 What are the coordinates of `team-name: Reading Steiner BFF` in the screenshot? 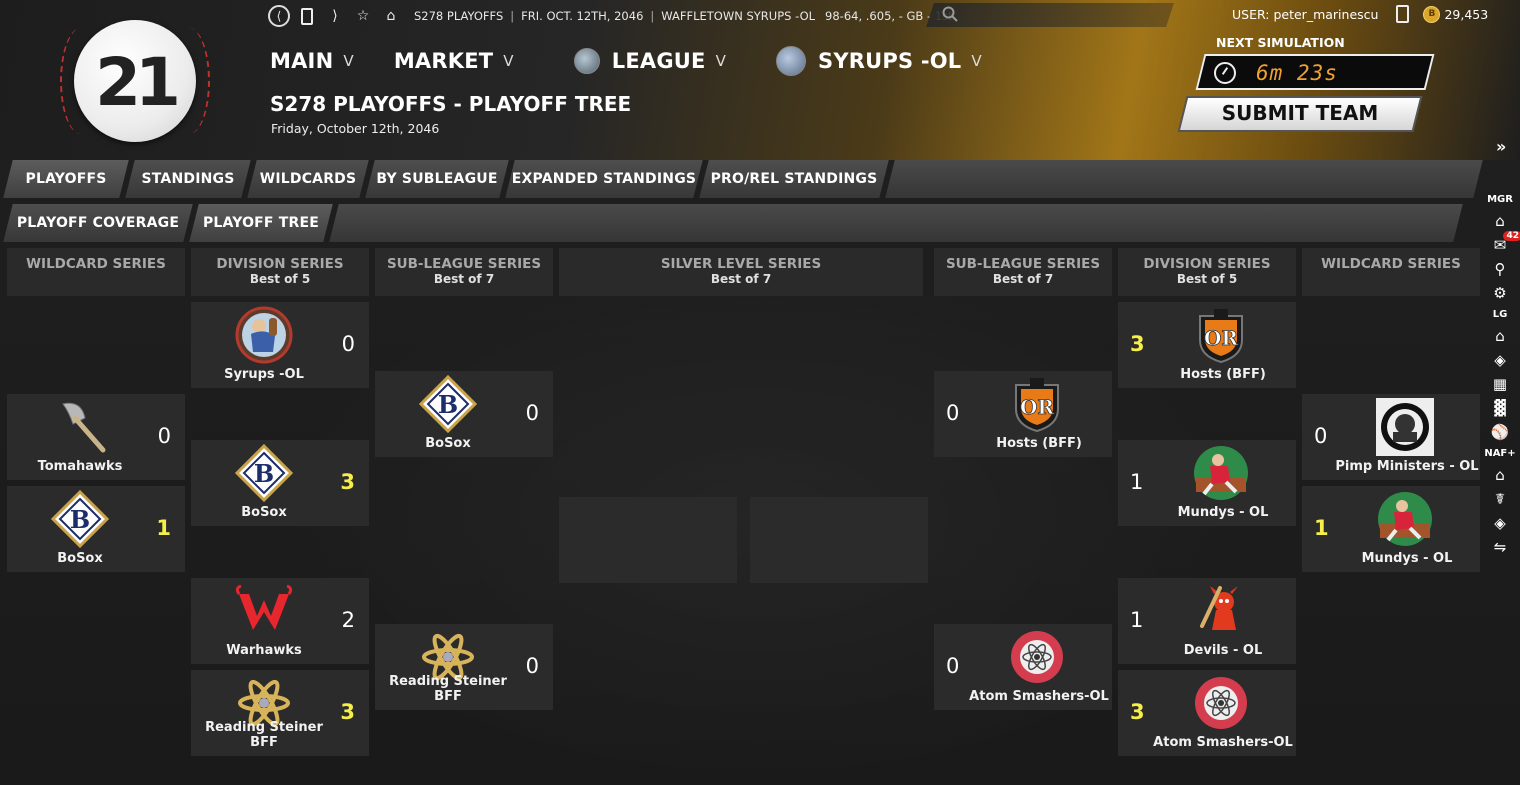 It's located at (448, 689).